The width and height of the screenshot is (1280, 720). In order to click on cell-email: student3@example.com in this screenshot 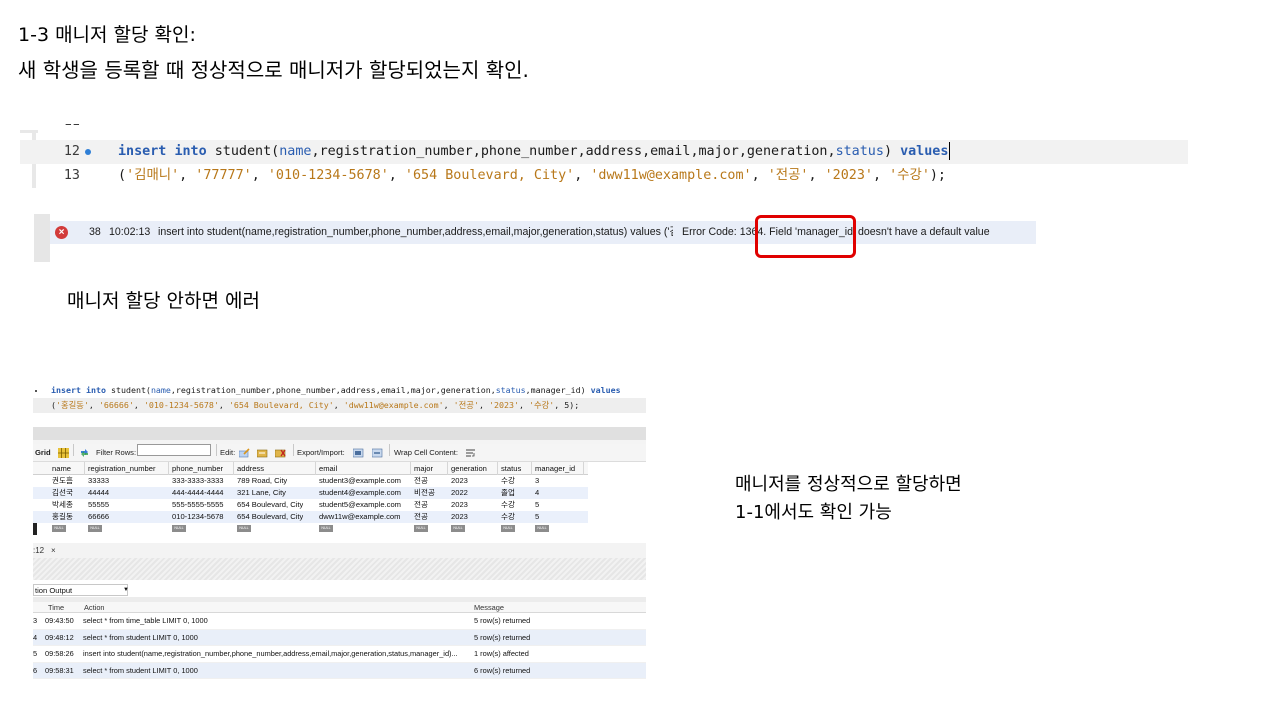, I will do `click(360, 481)`.